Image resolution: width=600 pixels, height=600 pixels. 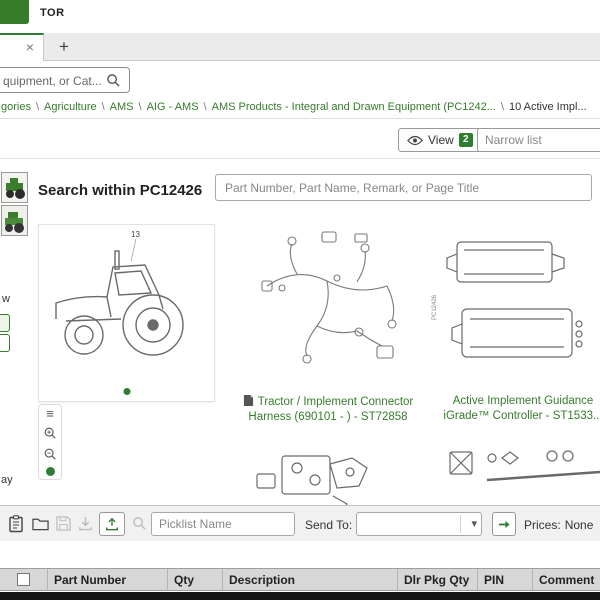 What do you see at coordinates (248, 400) in the screenshot?
I see `document-icon` at bounding box center [248, 400].